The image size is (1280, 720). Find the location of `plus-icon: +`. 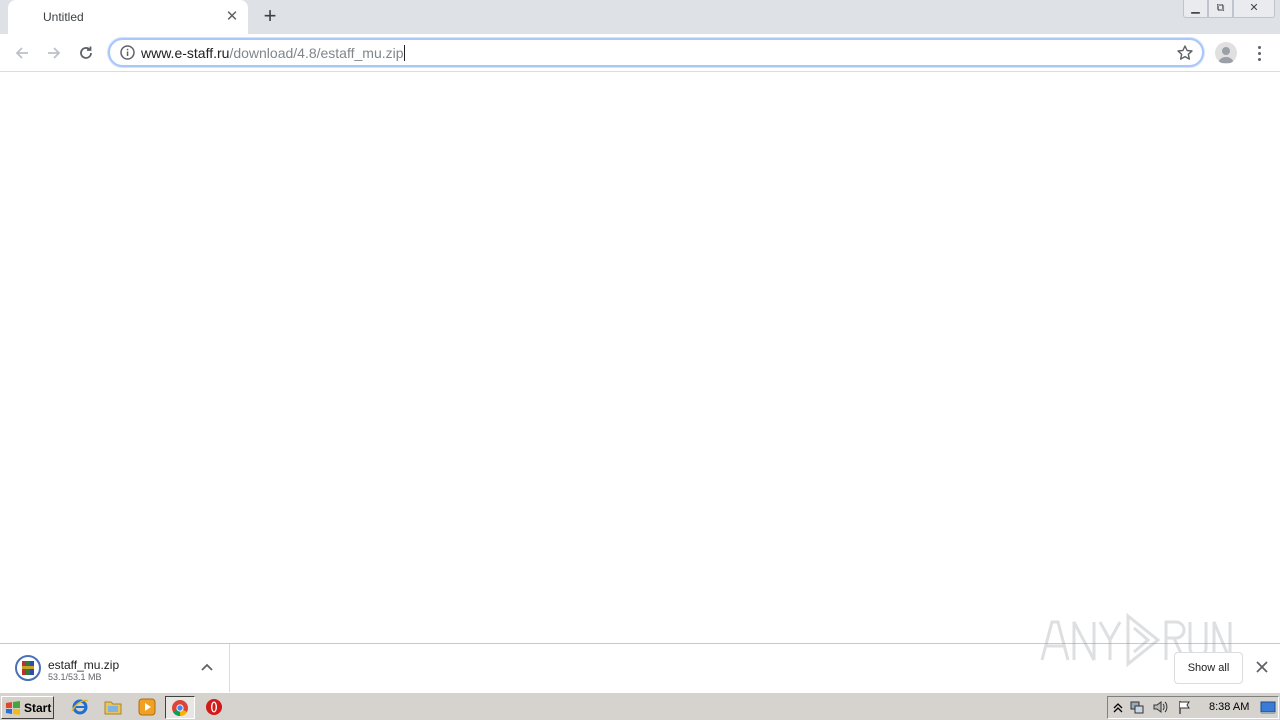

plus-icon: + is located at coordinates (270, 17).